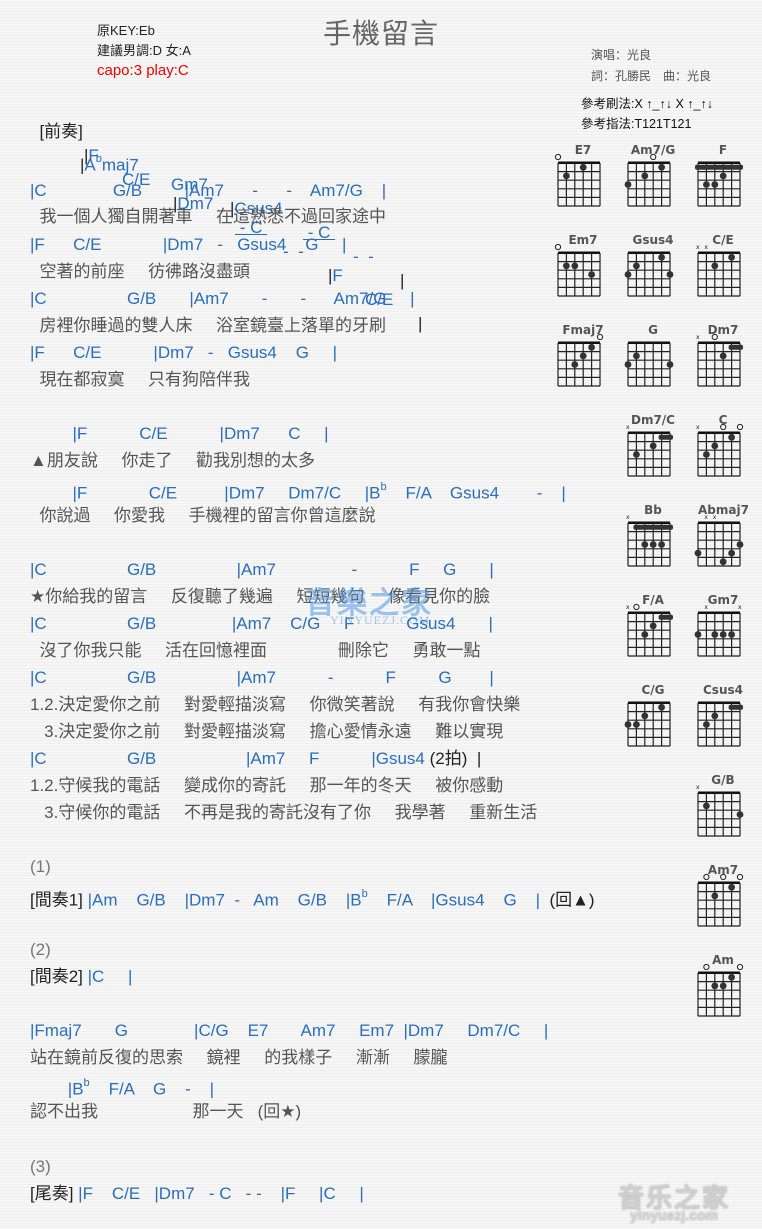  I want to click on verse-lyric-1: 我一個人獨自開著車 在這熟悉不過回家途中, so click(208, 216).